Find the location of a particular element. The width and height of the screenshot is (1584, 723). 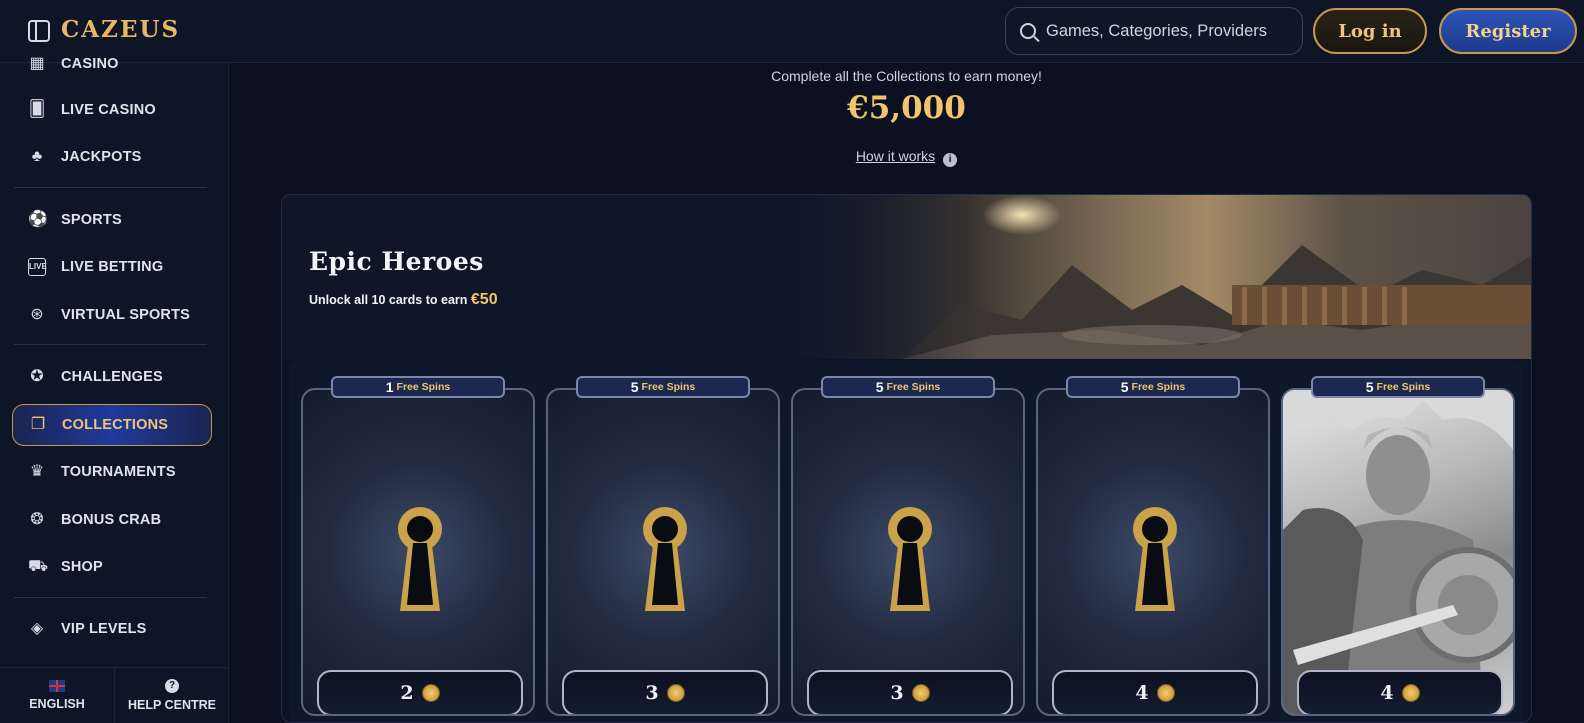

card-spins-tab: 1 Free Spins is located at coordinates (418, 387).